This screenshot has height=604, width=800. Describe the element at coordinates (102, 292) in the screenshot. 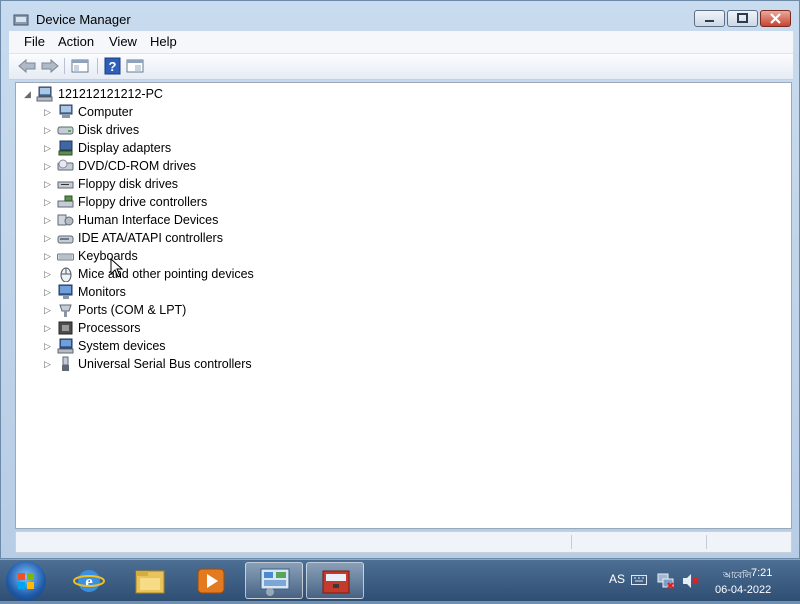

I see `tree-item-label: Monitors` at that location.